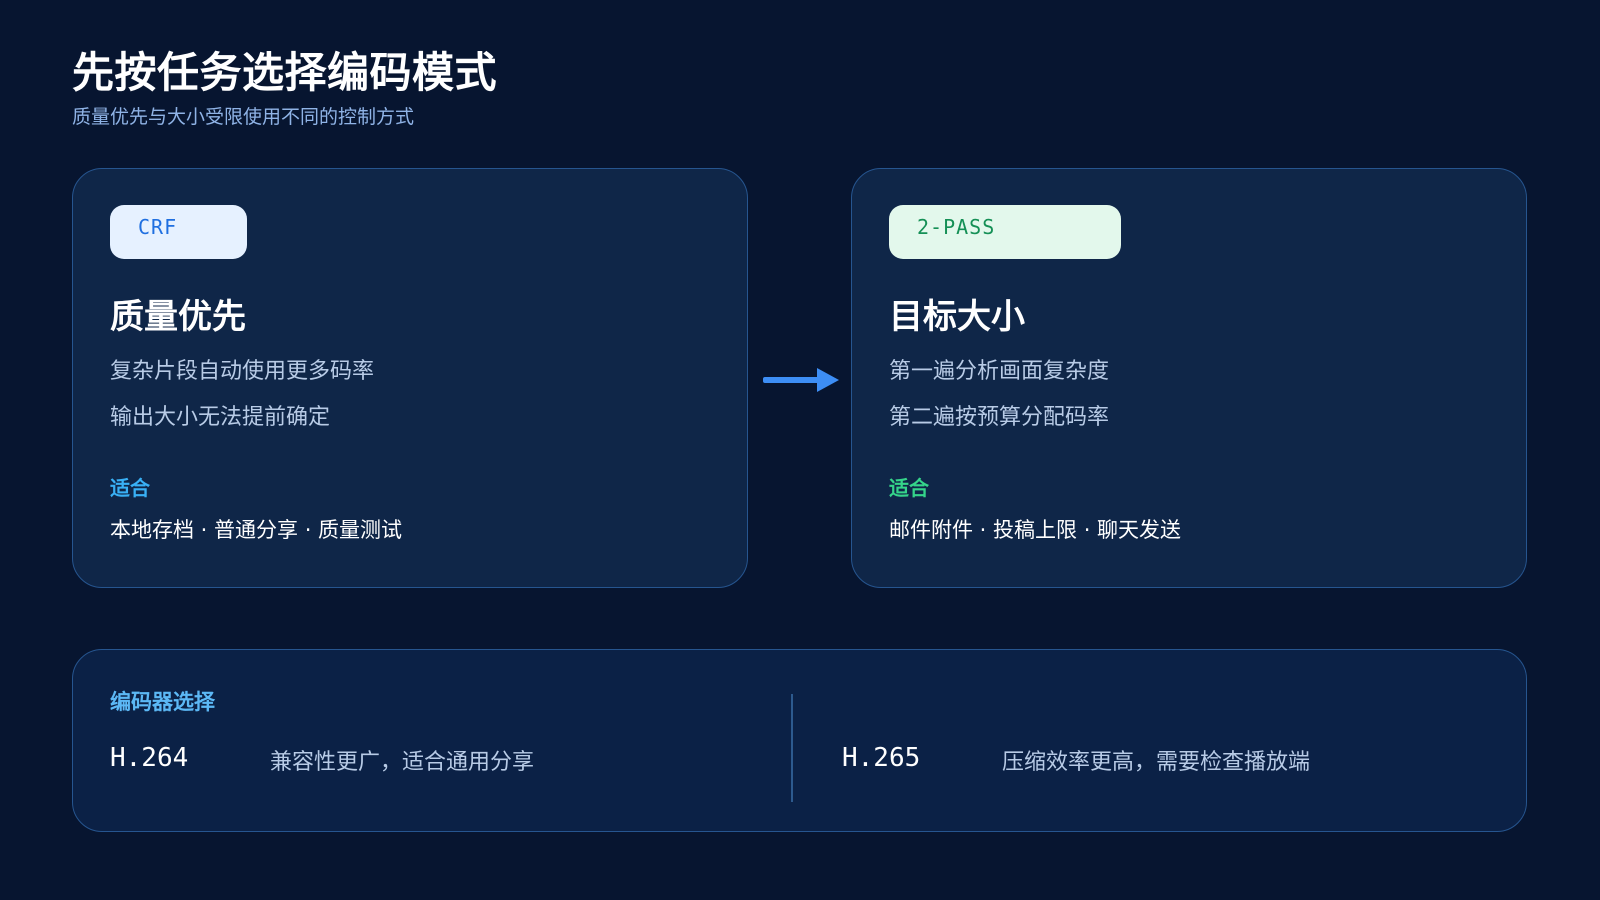  Describe the element at coordinates (801, 380) in the screenshot. I see `arrow-right-icon` at that location.